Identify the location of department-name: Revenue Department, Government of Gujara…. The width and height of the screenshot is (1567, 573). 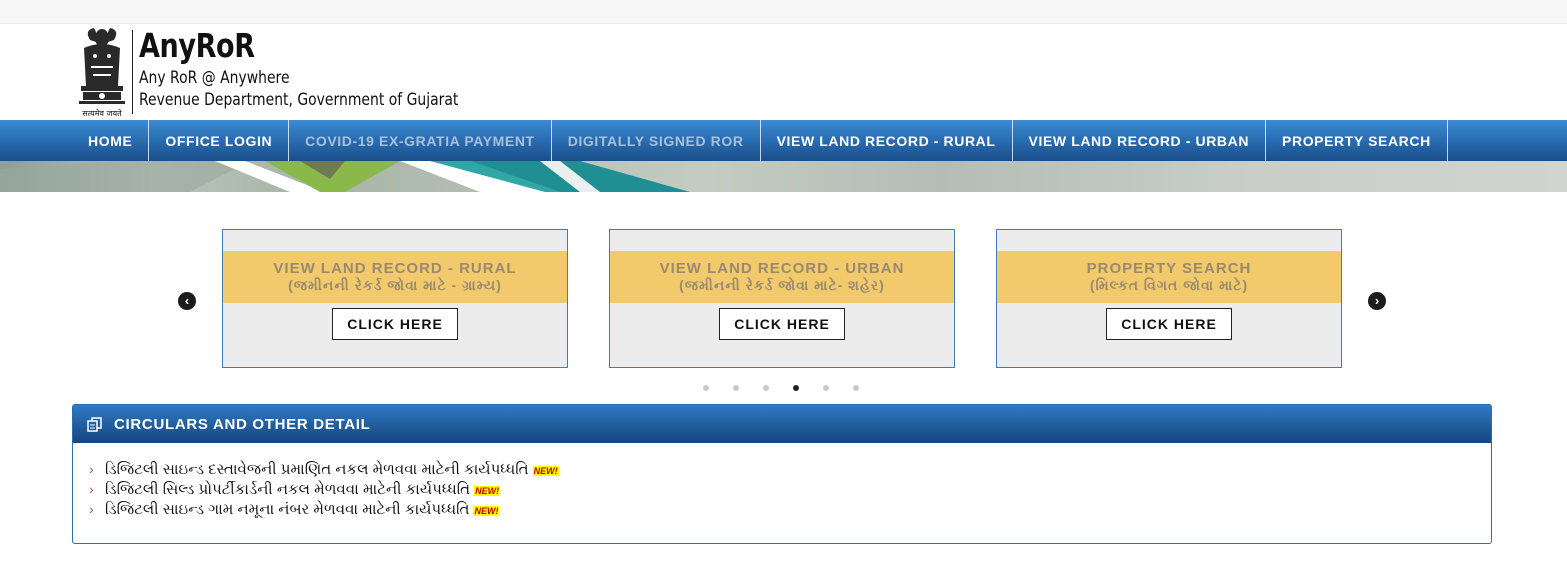
(299, 100).